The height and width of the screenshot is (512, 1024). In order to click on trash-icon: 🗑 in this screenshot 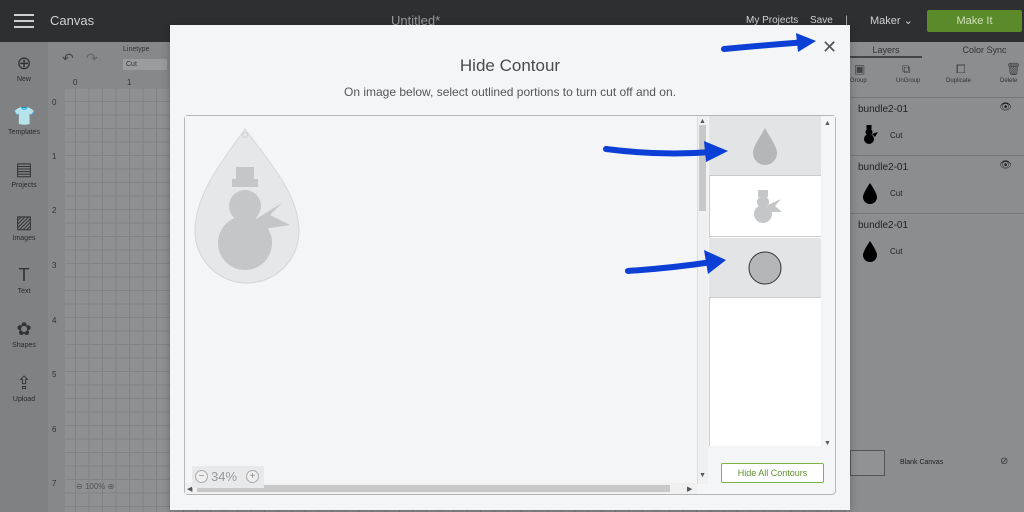, I will do `click(1013, 69)`.